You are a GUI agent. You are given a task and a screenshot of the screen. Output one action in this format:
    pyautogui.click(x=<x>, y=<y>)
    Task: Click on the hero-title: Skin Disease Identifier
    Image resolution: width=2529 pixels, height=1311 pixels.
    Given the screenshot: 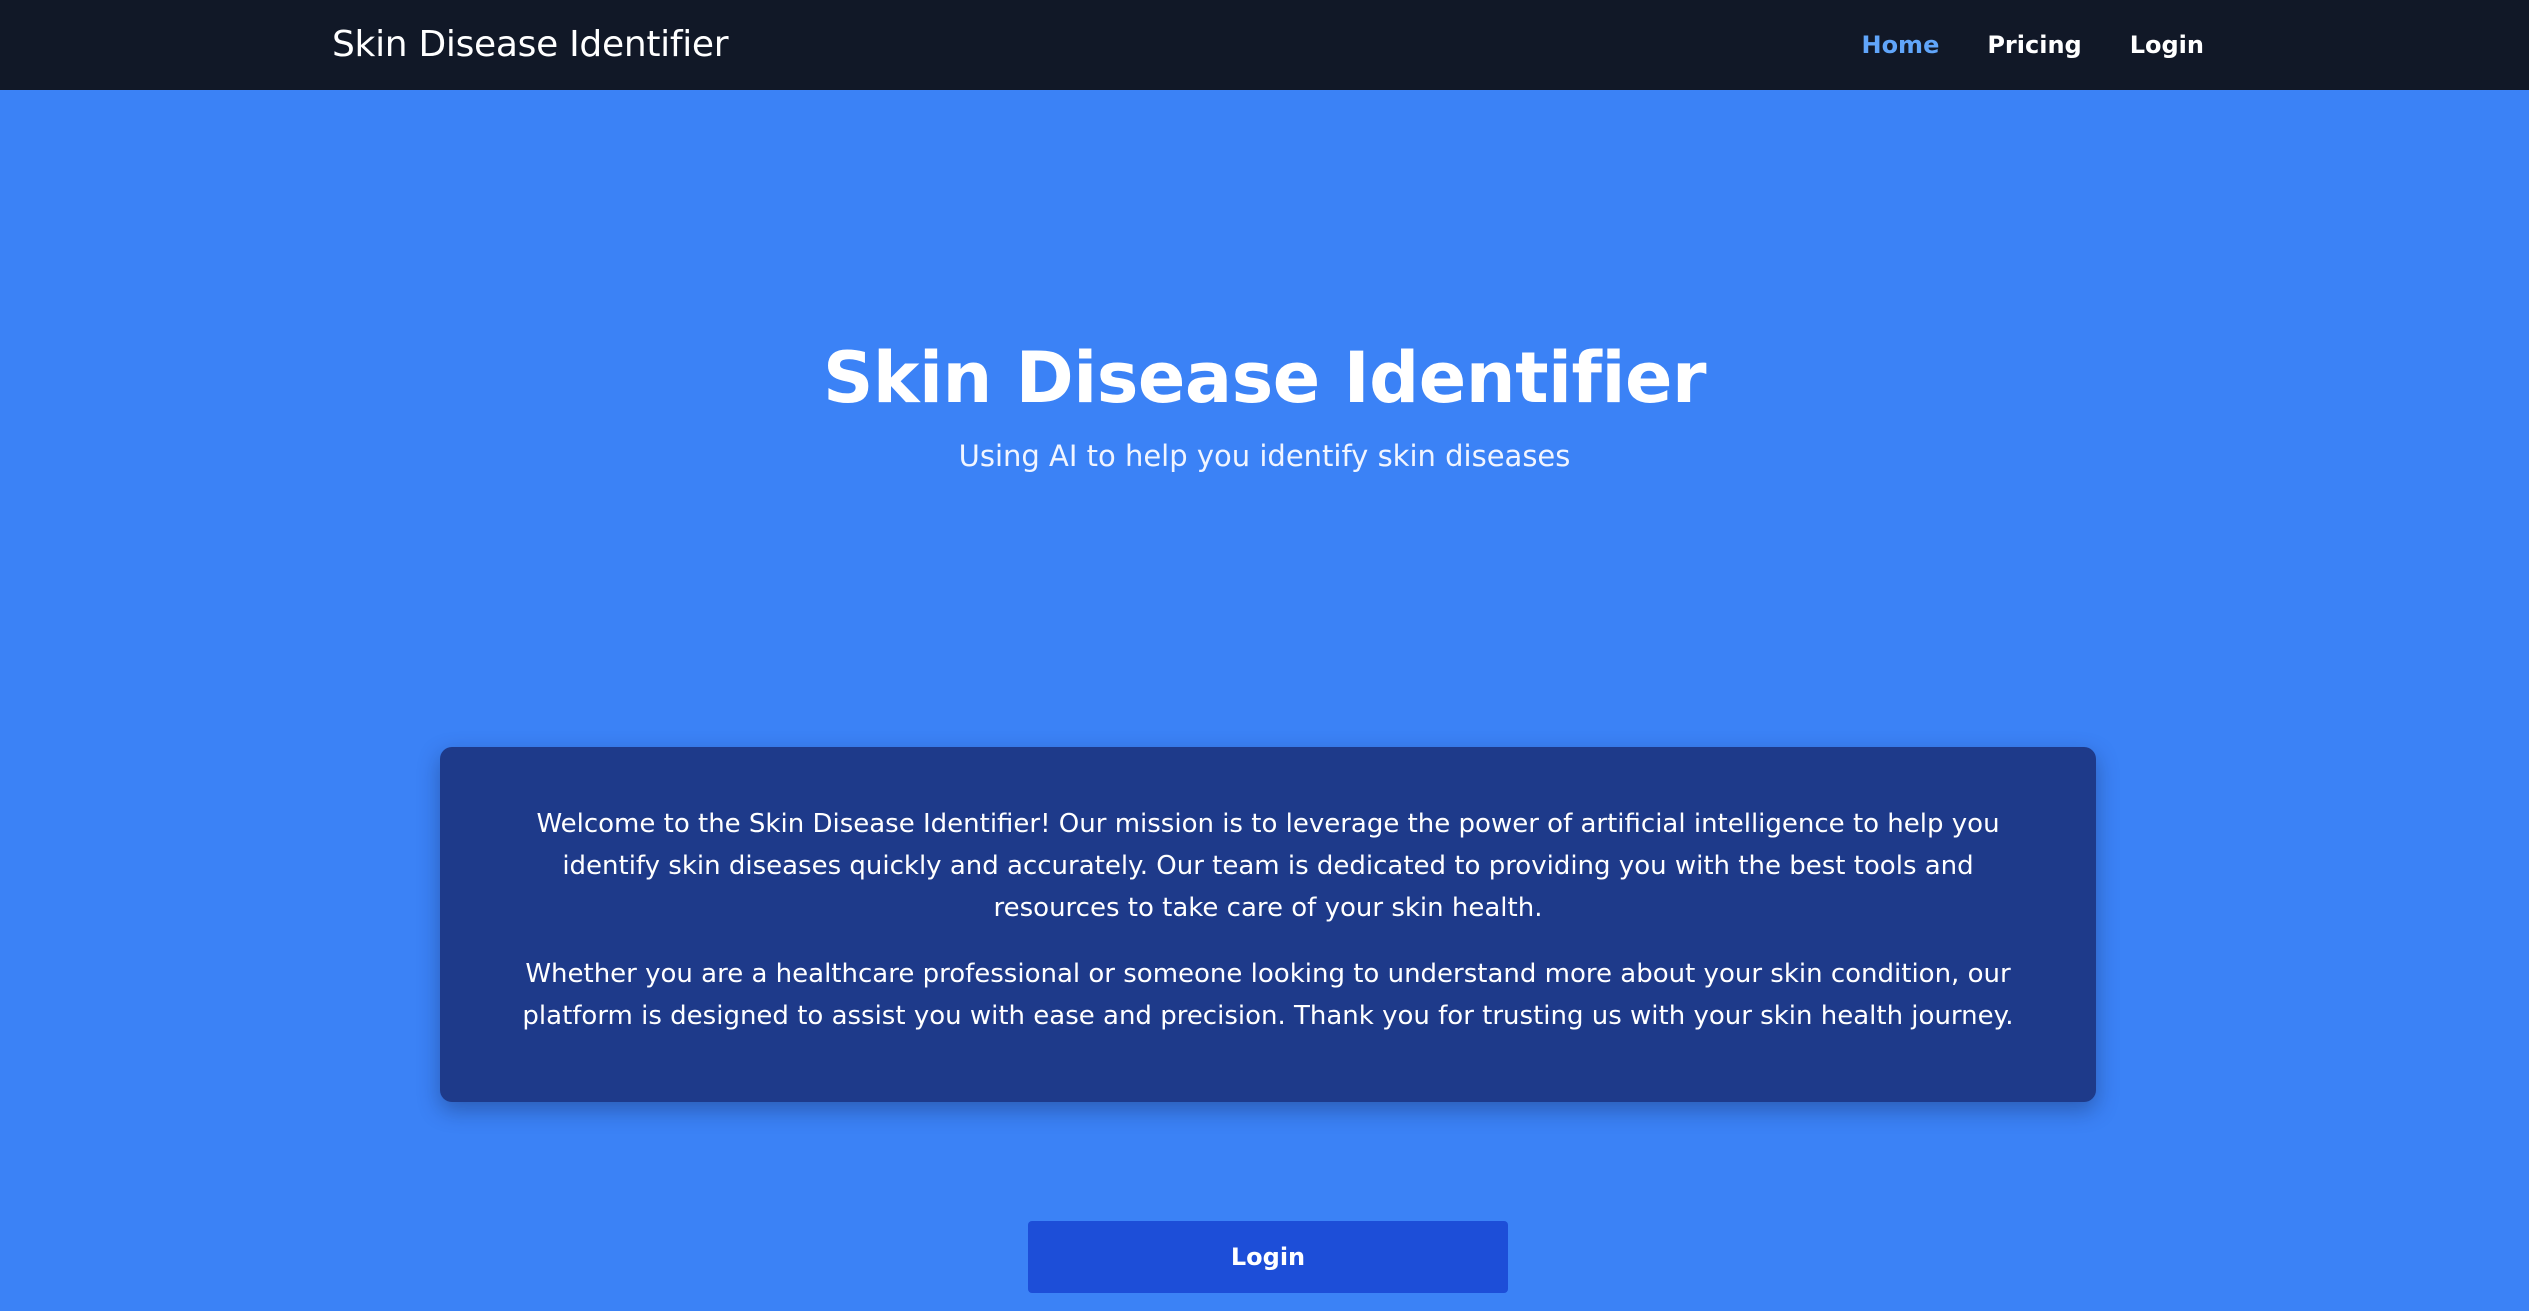 What is the action you would take?
    pyautogui.click(x=1264, y=378)
    